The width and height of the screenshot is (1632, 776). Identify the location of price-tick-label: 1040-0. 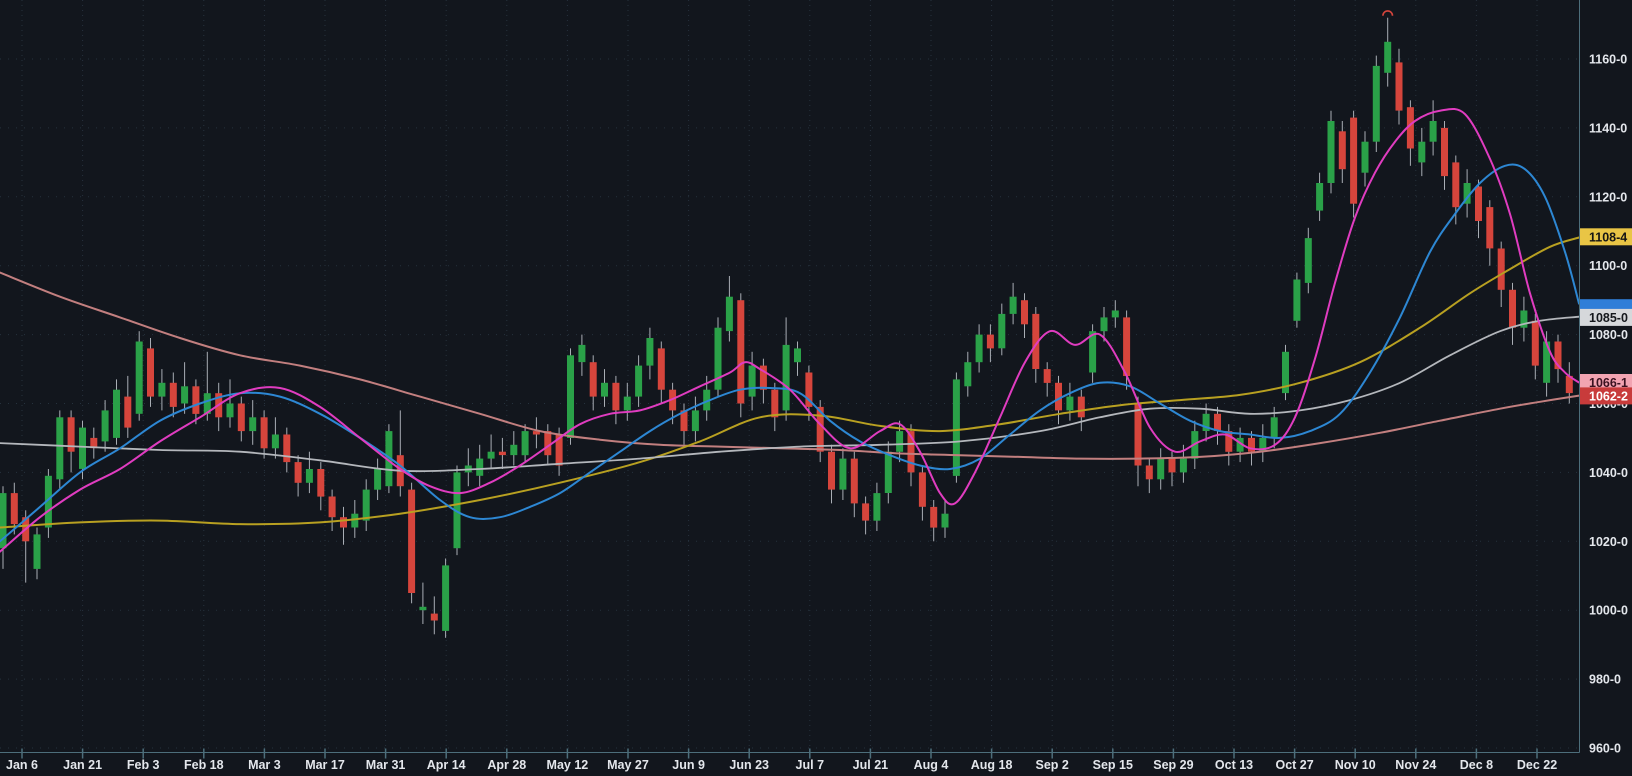
(1608, 473).